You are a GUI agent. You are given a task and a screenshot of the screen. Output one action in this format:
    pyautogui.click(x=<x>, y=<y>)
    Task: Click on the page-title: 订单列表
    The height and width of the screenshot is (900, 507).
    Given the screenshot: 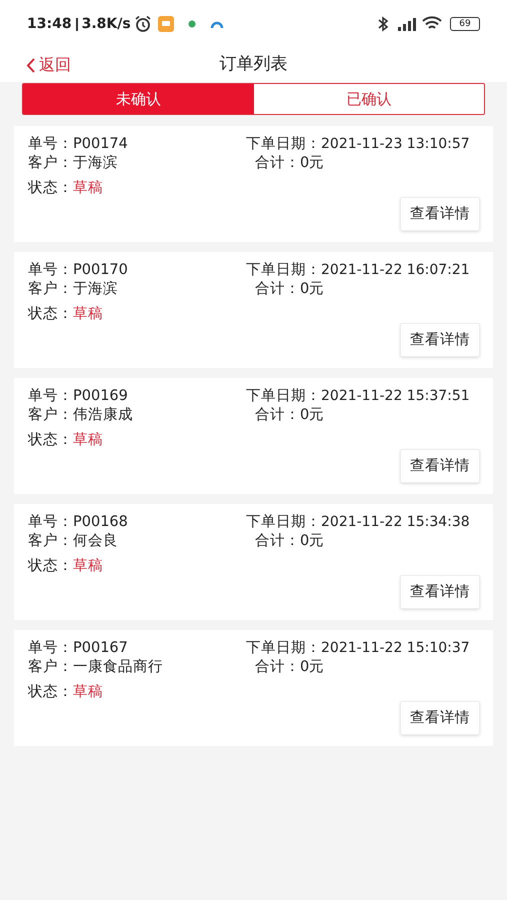 What is the action you would take?
    pyautogui.click(x=254, y=64)
    